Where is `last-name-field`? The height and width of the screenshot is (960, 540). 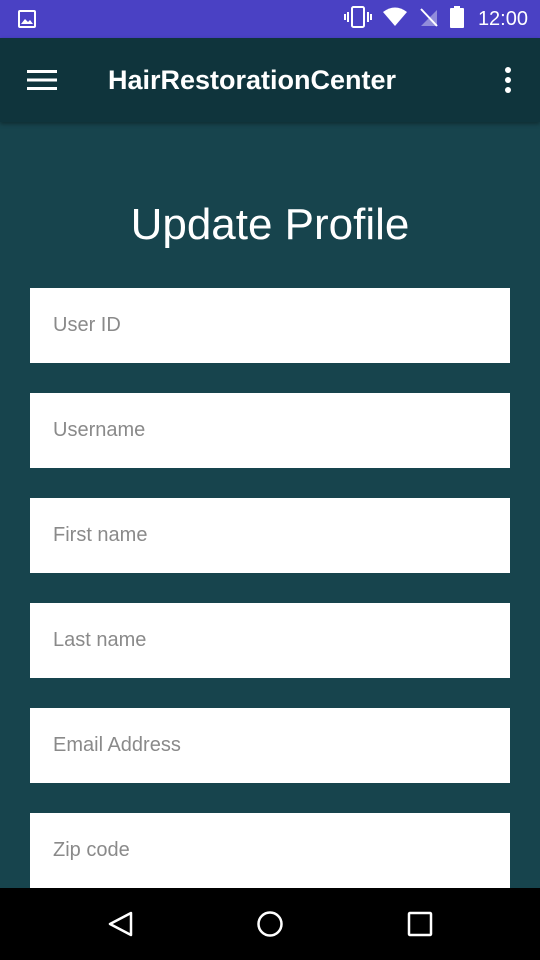 last-name-field is located at coordinates (270, 640).